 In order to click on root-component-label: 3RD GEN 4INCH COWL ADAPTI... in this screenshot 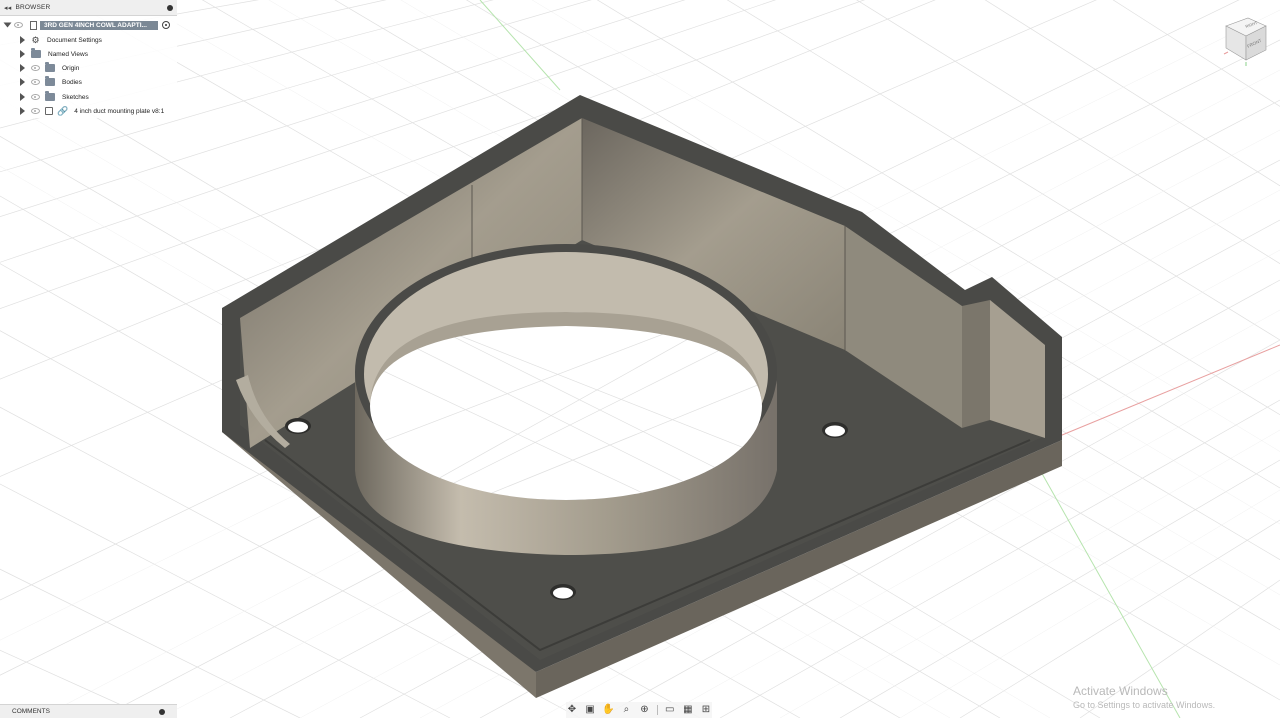, I will do `click(99, 25)`.